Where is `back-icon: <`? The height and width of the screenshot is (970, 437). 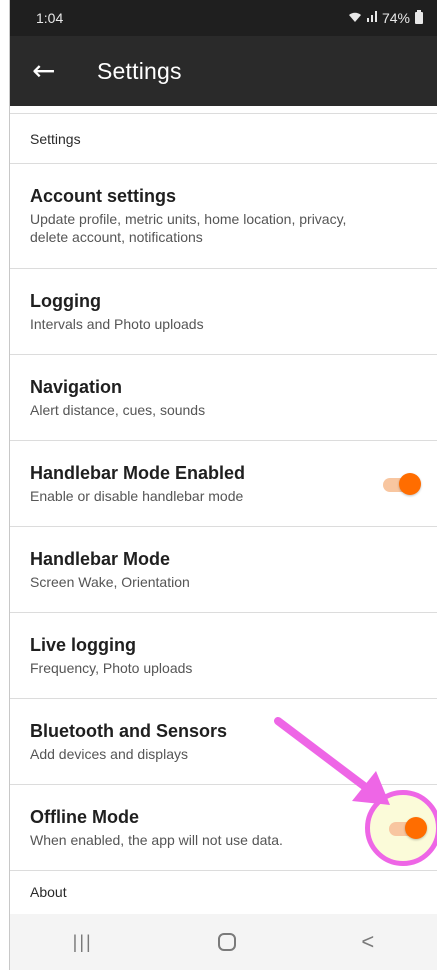
back-icon: < is located at coordinates (367, 942).